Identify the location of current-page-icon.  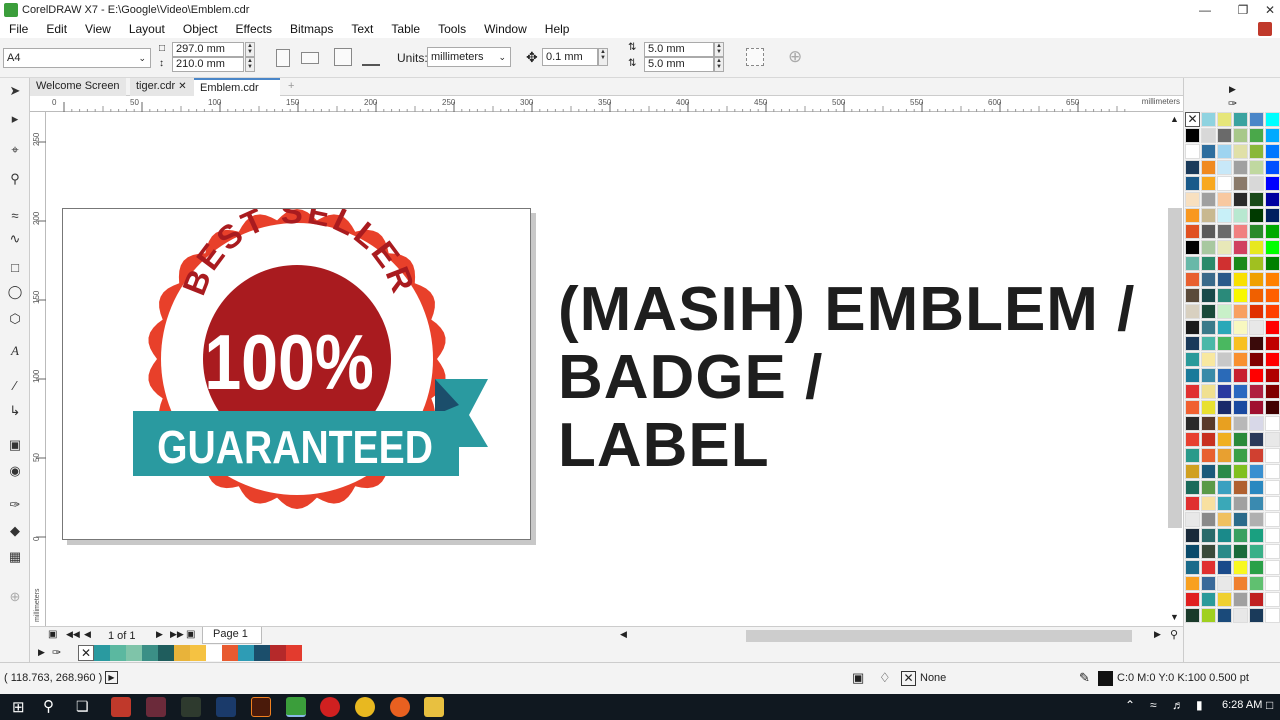
(371, 58).